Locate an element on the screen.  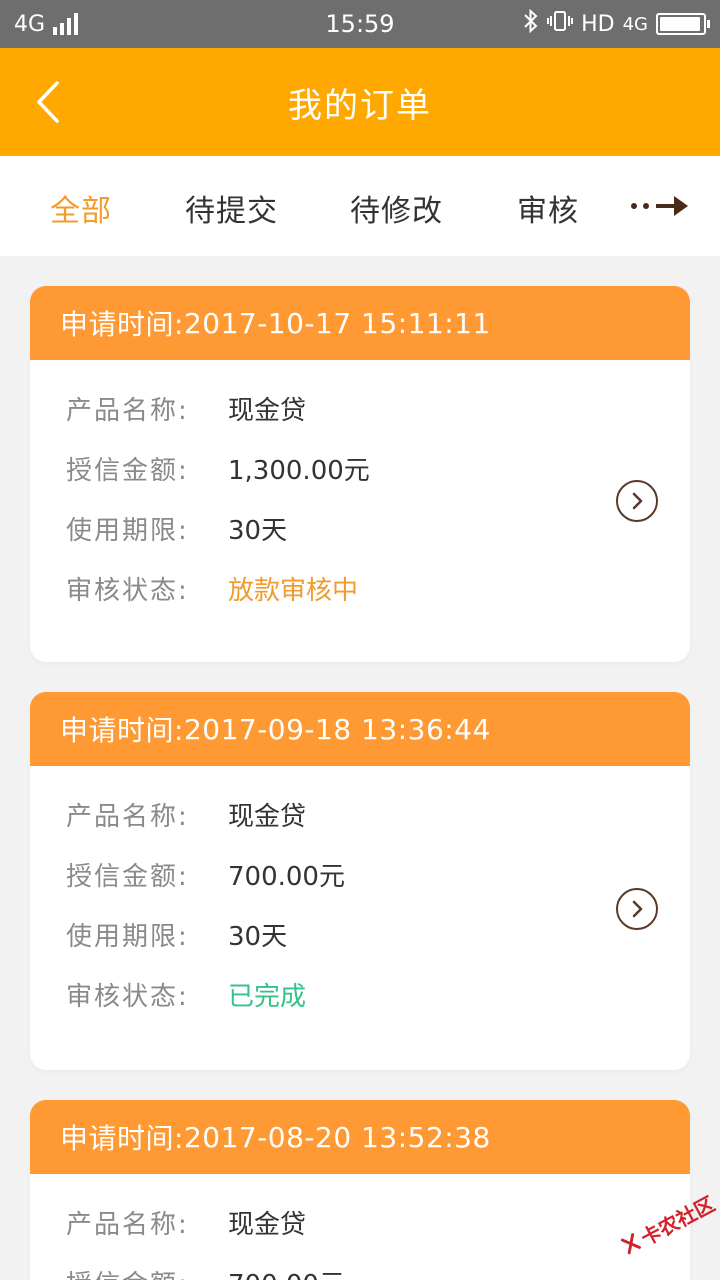
signal-icon is located at coordinates (66, 24).